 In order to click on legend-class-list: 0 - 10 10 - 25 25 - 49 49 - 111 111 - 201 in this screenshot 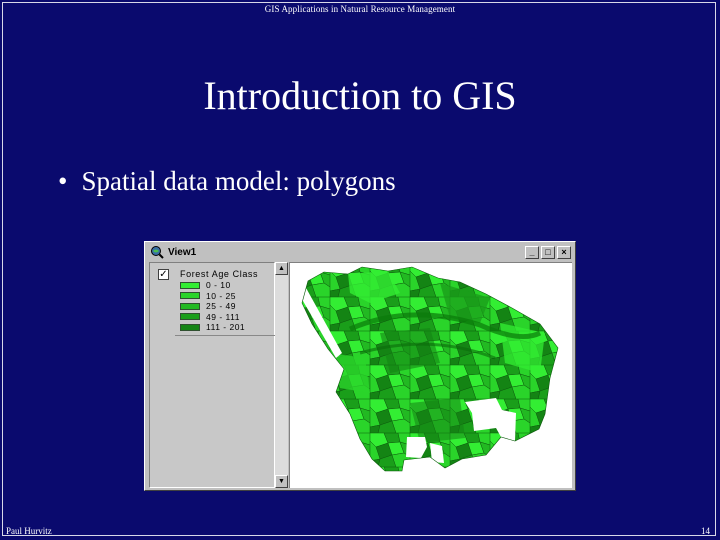, I will do `click(212, 306)`.